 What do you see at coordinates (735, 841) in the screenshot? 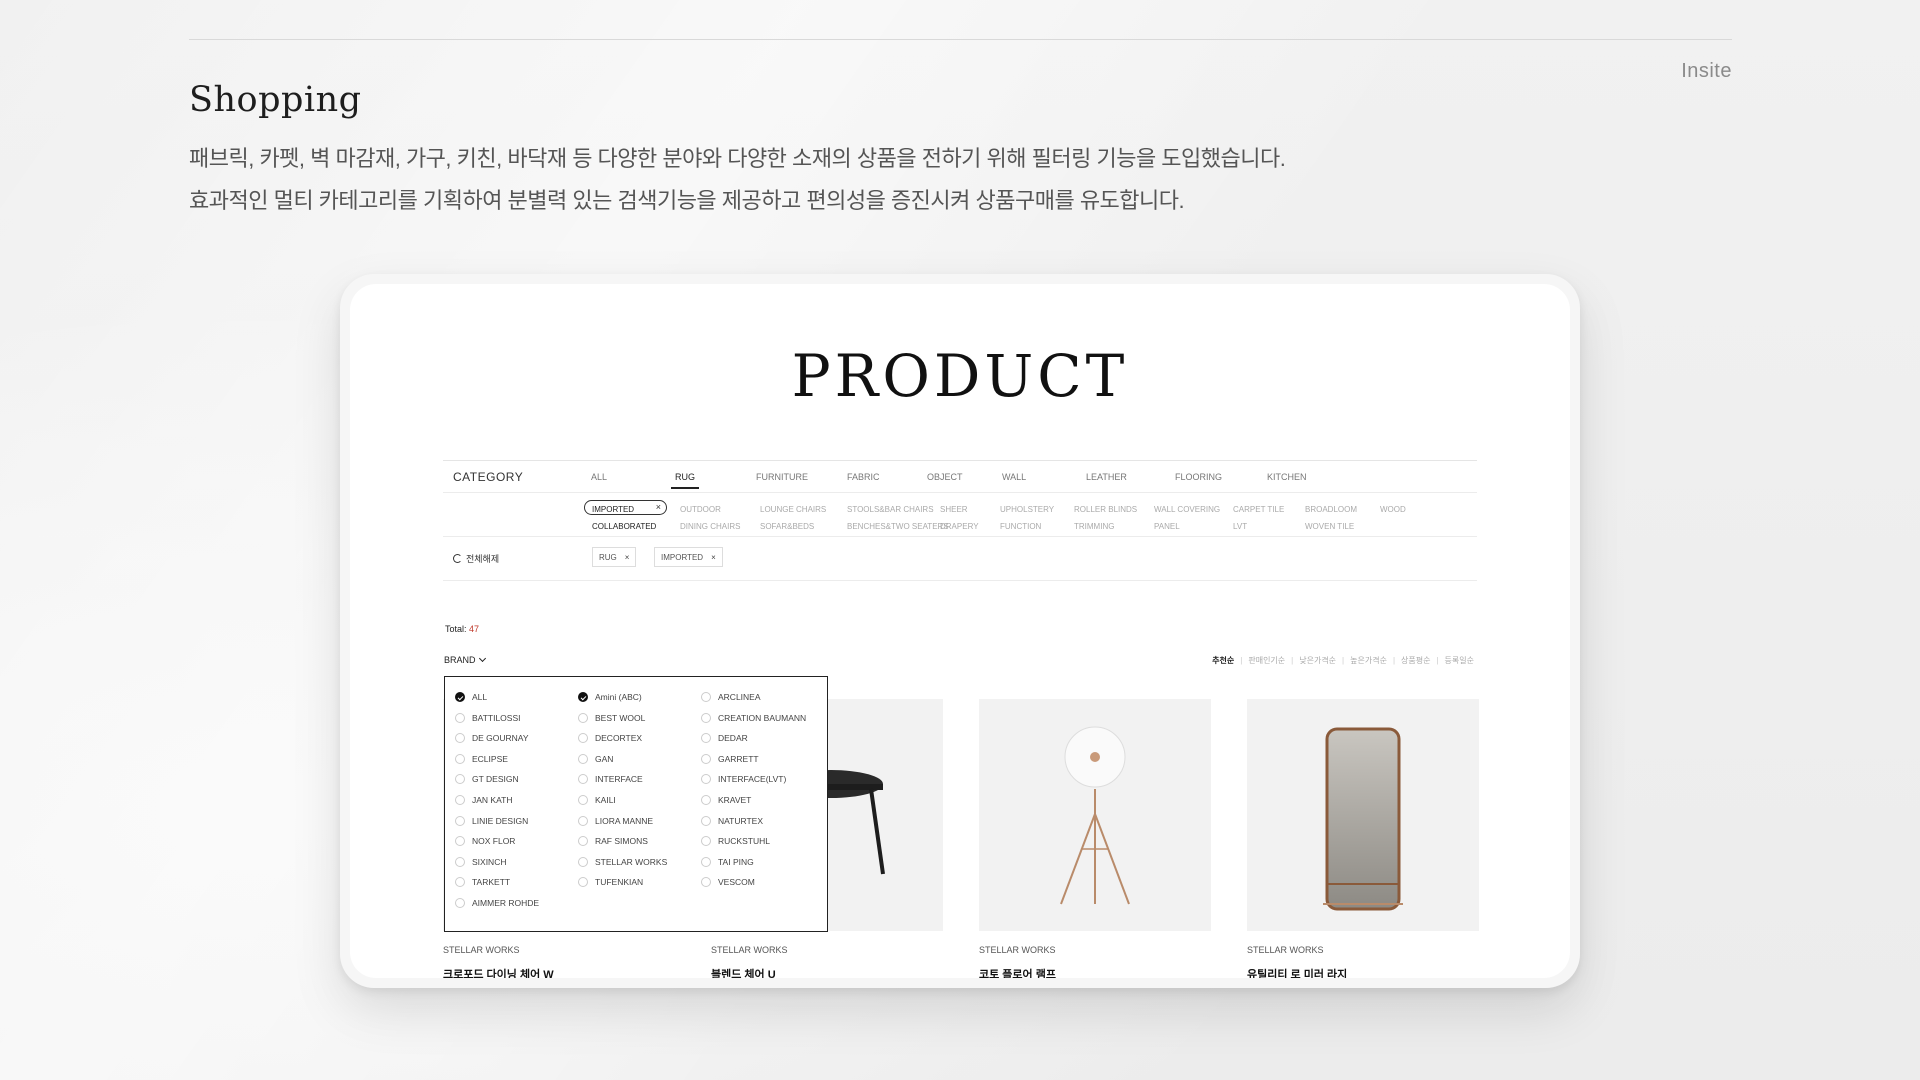
I see `brand-option-ruckstuhl: RUCKSTUHL` at bounding box center [735, 841].